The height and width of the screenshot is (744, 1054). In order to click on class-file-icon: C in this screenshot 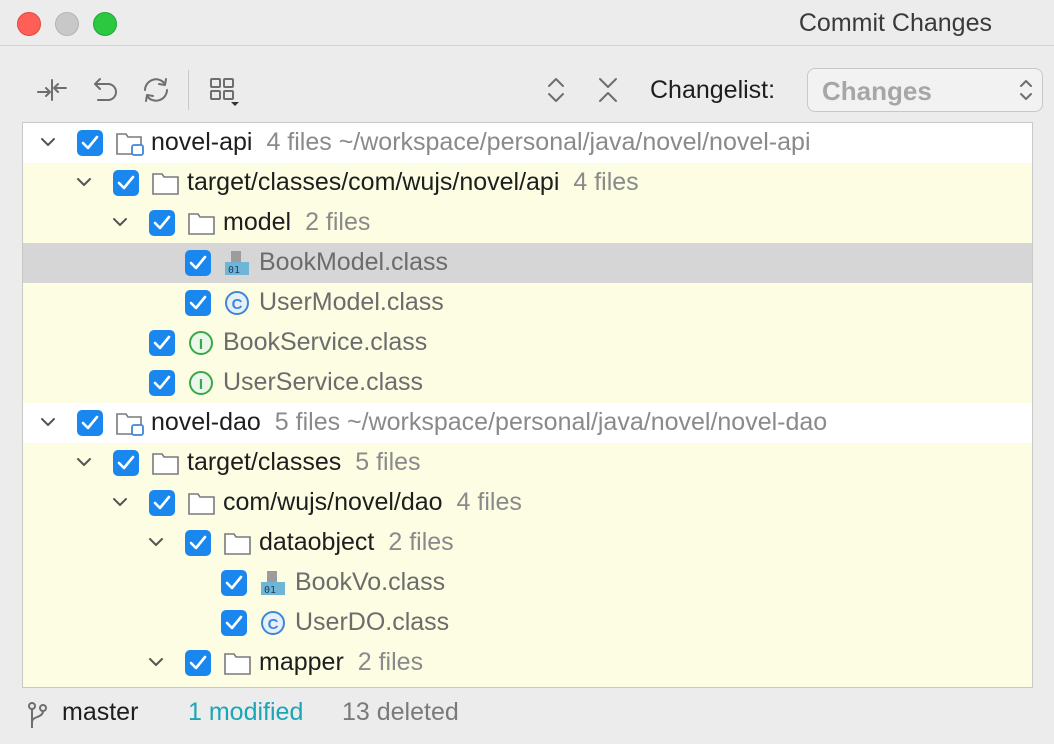, I will do `click(238, 303)`.